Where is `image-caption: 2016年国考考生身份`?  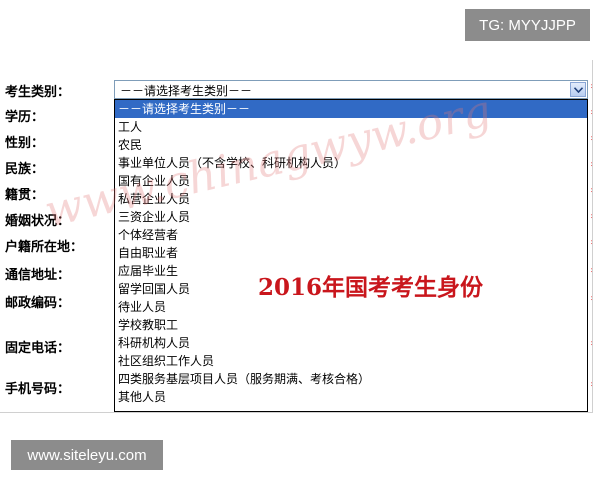
image-caption: 2016年国考考生身份 is located at coordinates (371, 287).